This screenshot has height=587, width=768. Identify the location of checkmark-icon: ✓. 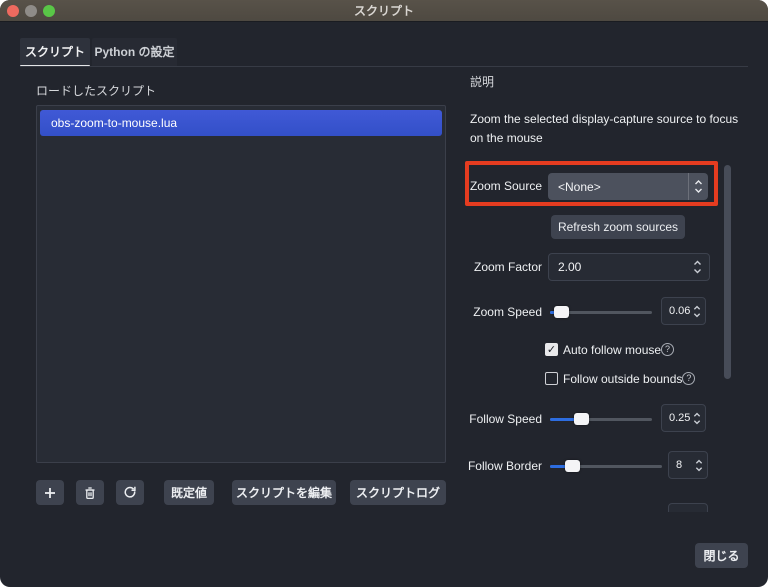
(551, 350).